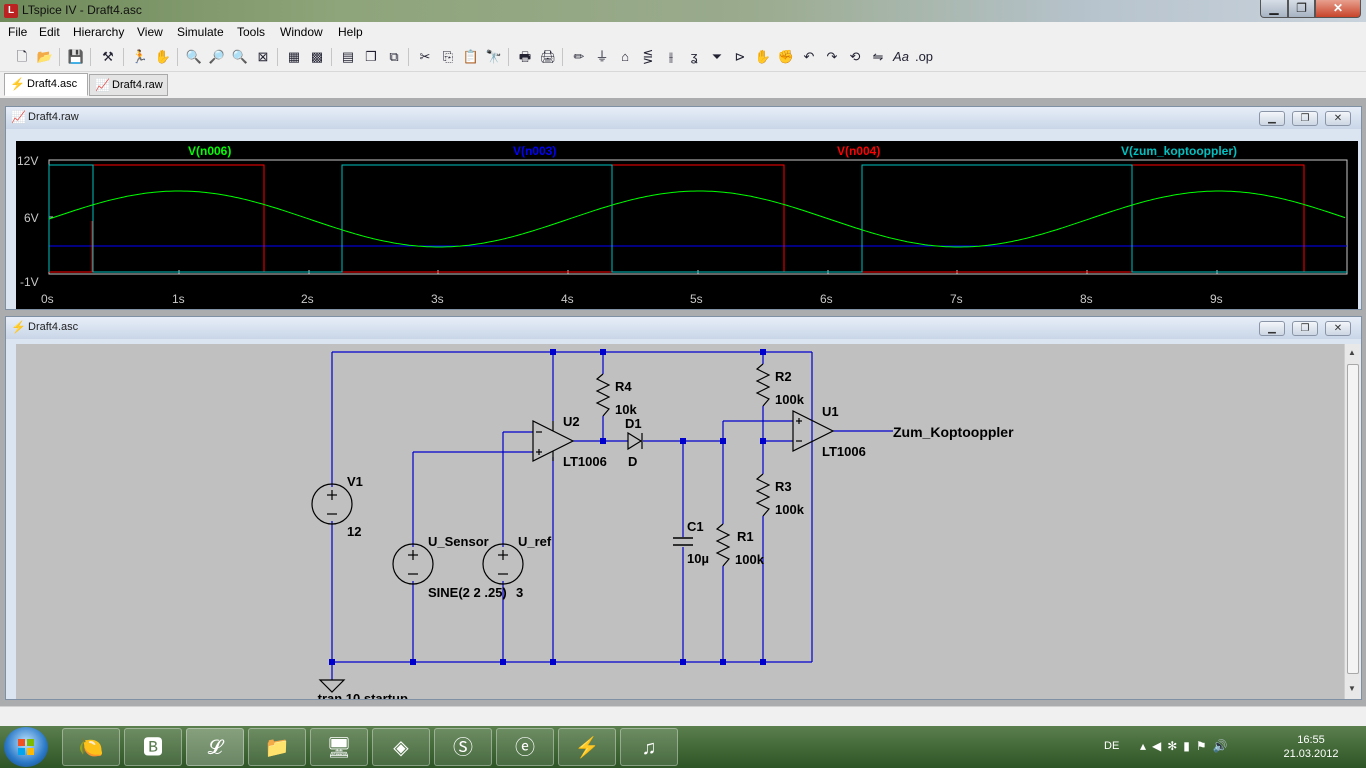 This screenshot has height=768, width=1366. What do you see at coordinates (763, 495) in the screenshot?
I see `r3-resistor-symbol` at bounding box center [763, 495].